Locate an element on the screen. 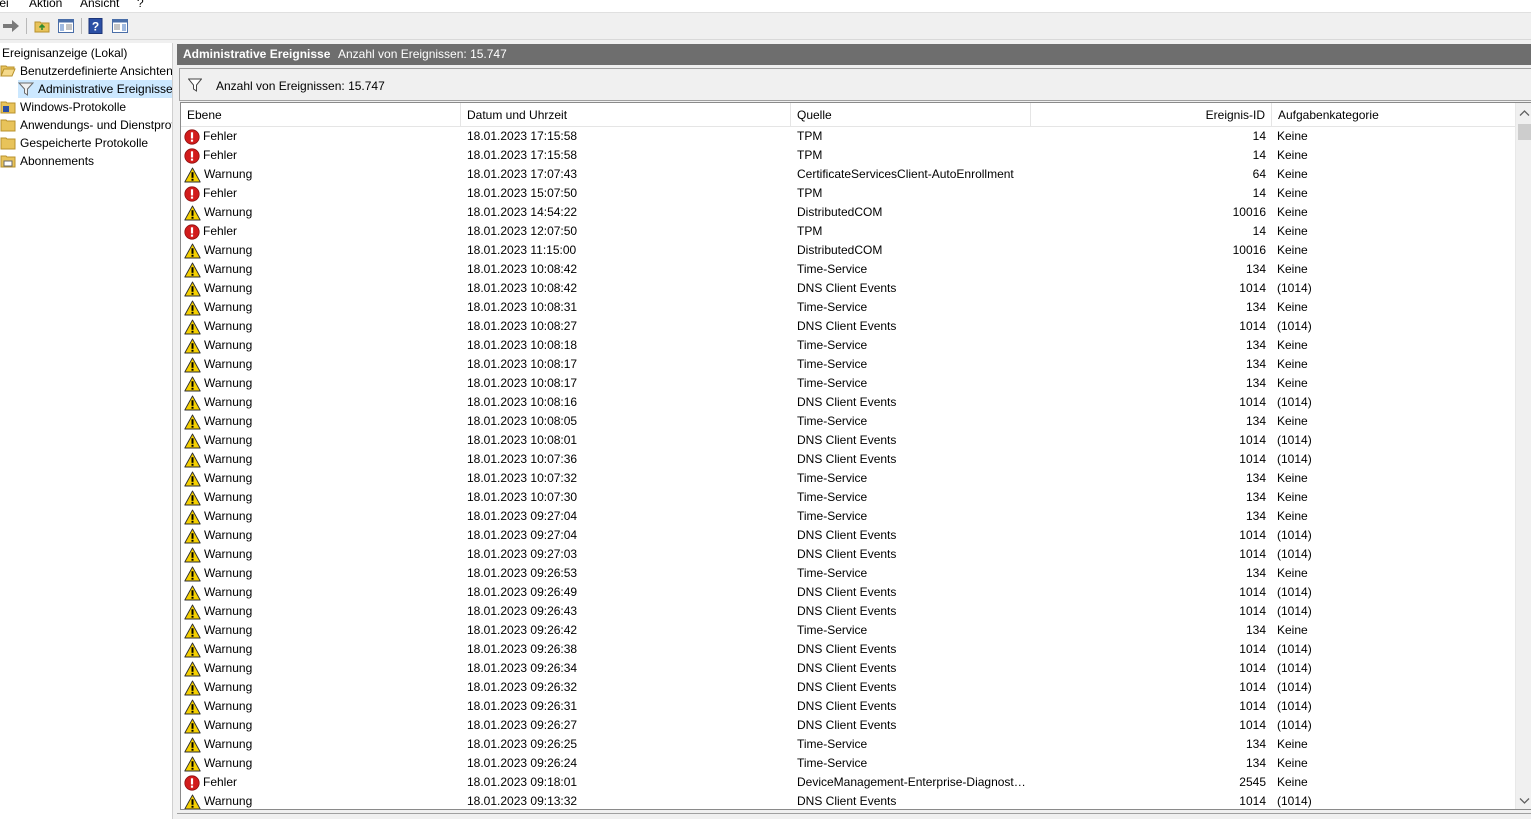 The image size is (1531, 819). folder-open-icon is located at coordinates (8, 71).